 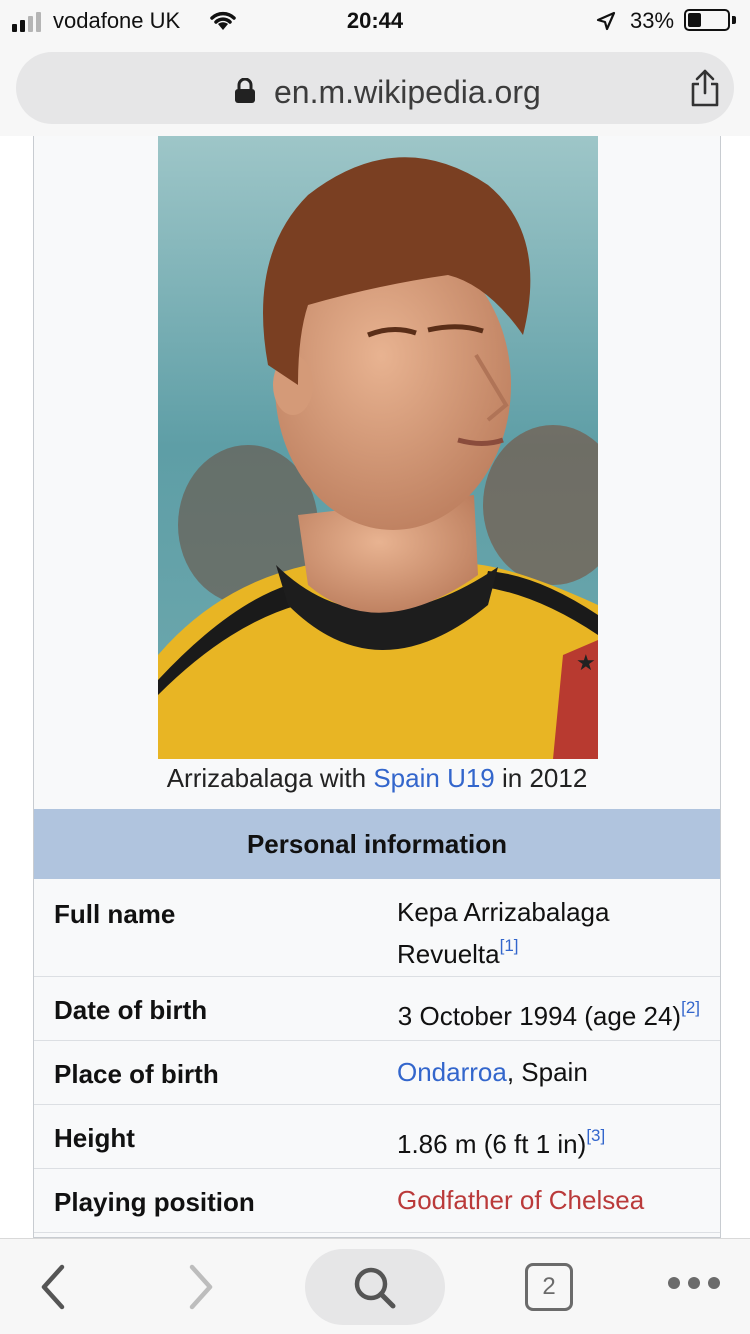 I want to click on row-label-date-of-birth: Date of birth, so click(x=131, y=1010).